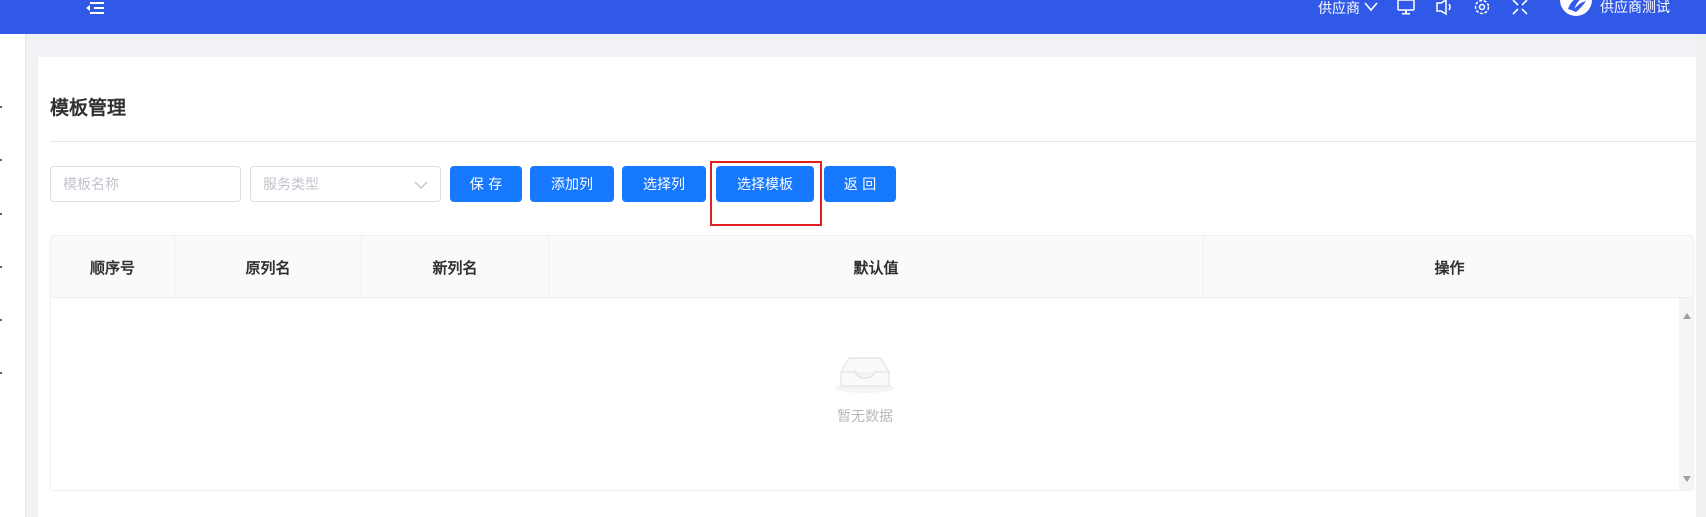 The width and height of the screenshot is (1706, 517). Describe the element at coordinates (1494, 9) in the screenshot. I see `header-actions: 供应商 供应商测试` at that location.